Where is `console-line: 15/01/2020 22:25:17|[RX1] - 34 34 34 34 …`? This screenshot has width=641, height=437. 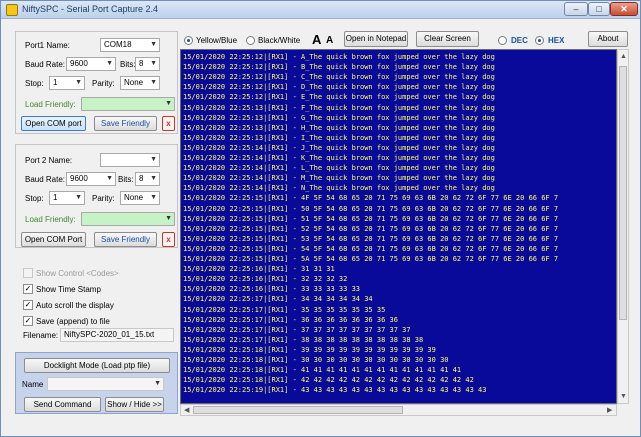
console-line: 15/01/2020 22:25:17|[RX1] - 34 34 34 34 … is located at coordinates (278, 299).